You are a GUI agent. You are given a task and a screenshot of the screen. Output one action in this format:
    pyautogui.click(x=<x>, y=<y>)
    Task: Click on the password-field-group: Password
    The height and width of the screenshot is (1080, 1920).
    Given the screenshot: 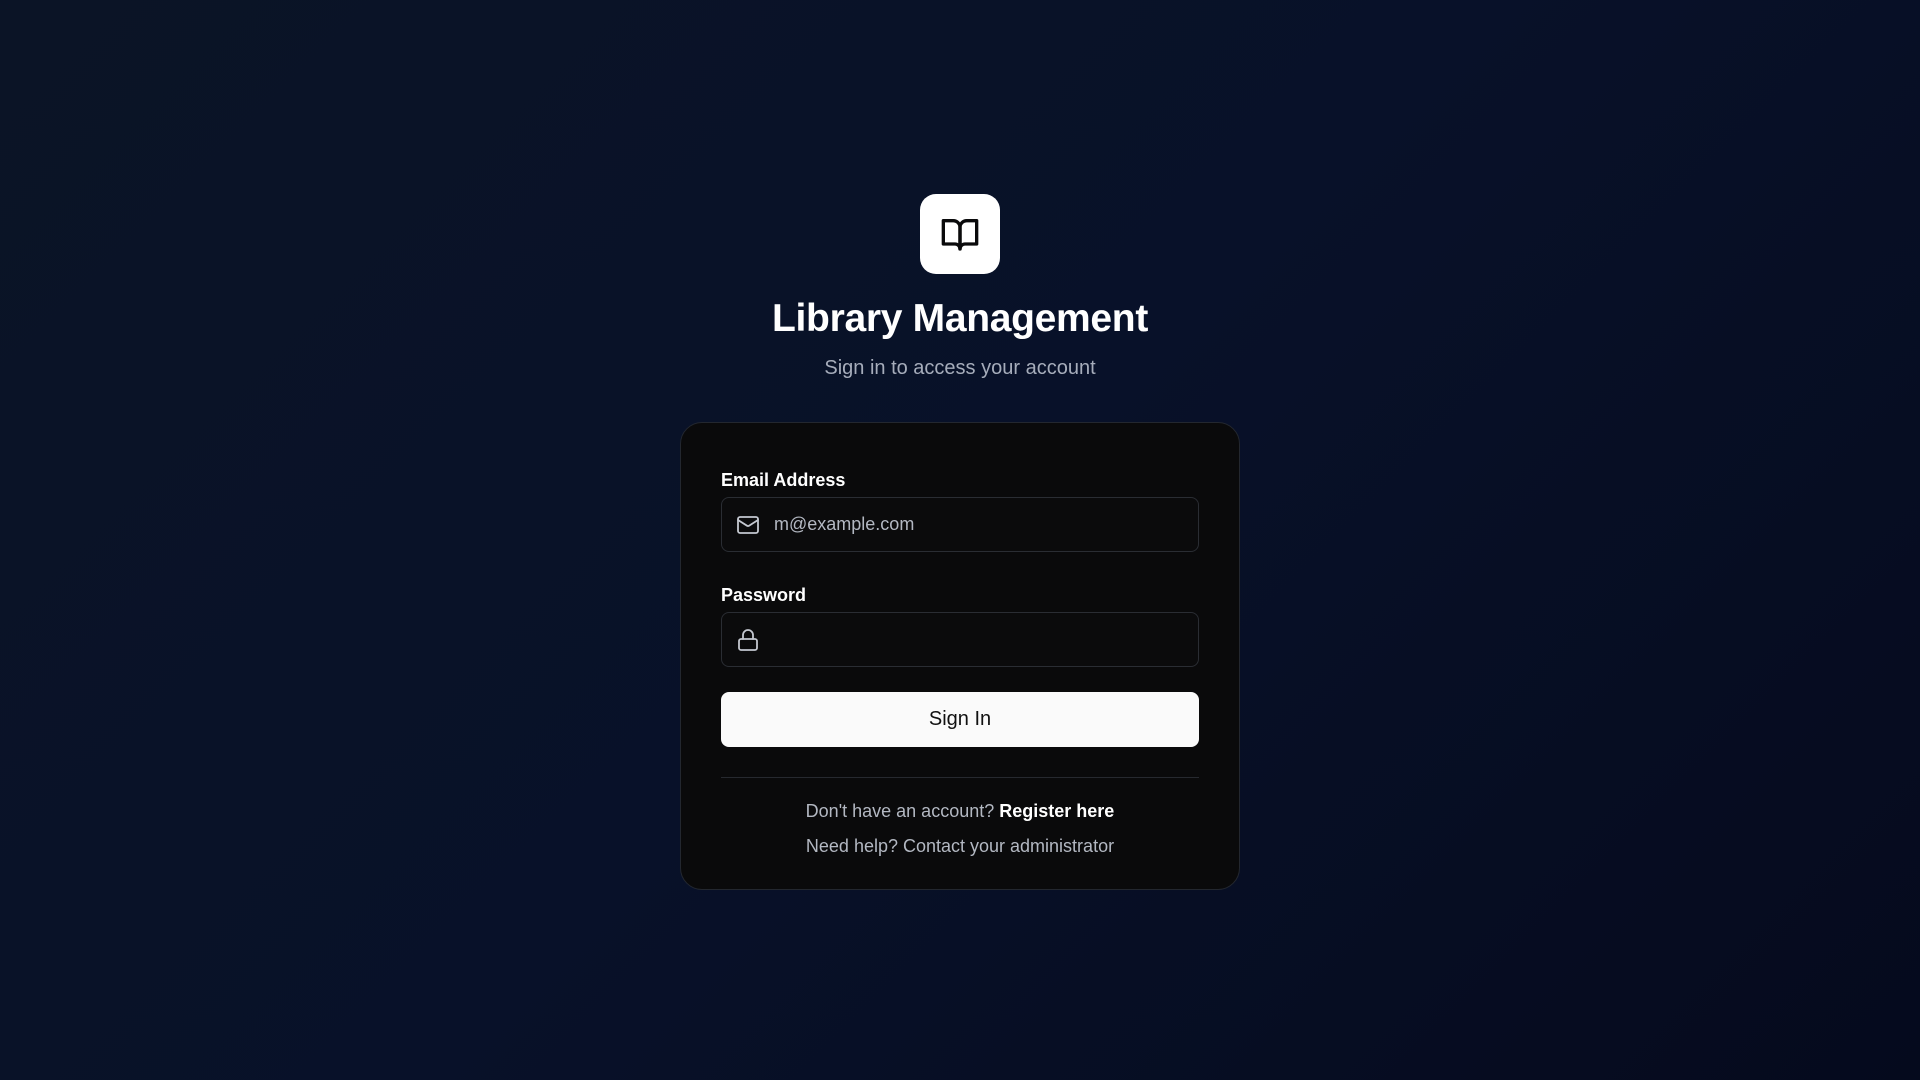 What is the action you would take?
    pyautogui.click(x=960, y=625)
    